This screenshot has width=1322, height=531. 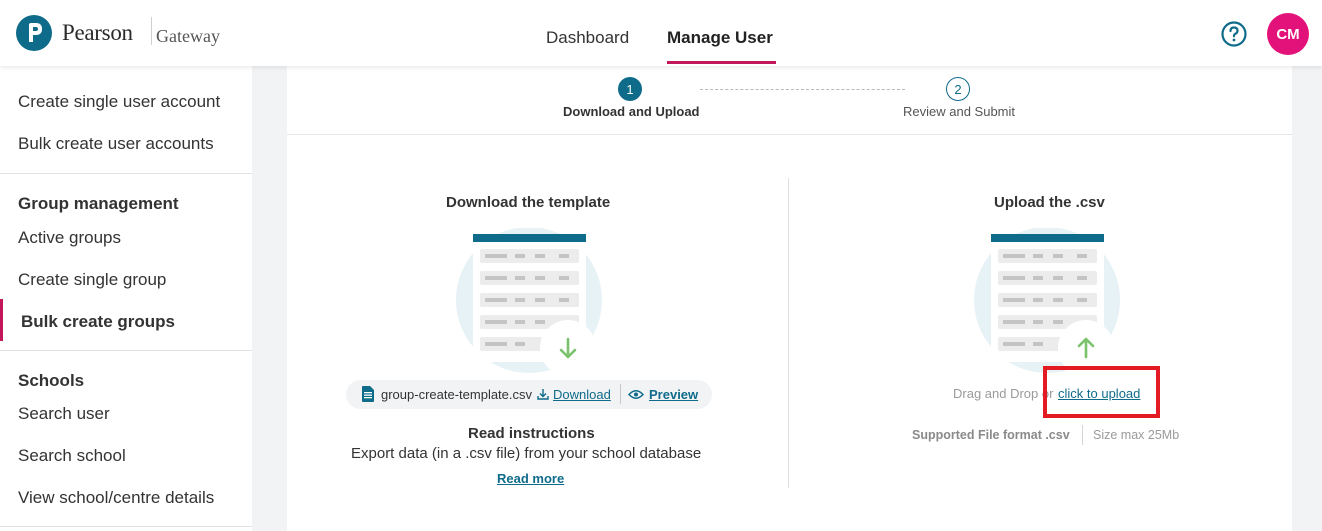 I want to click on user-avatar: CM, so click(x=1288, y=34).